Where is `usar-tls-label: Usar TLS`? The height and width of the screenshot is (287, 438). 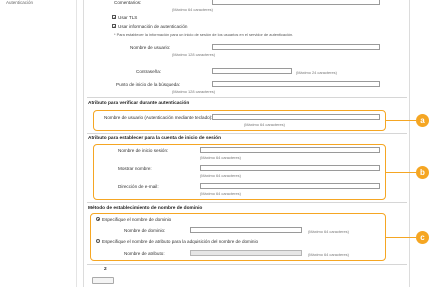 usar-tls-label: Usar TLS is located at coordinates (128, 17).